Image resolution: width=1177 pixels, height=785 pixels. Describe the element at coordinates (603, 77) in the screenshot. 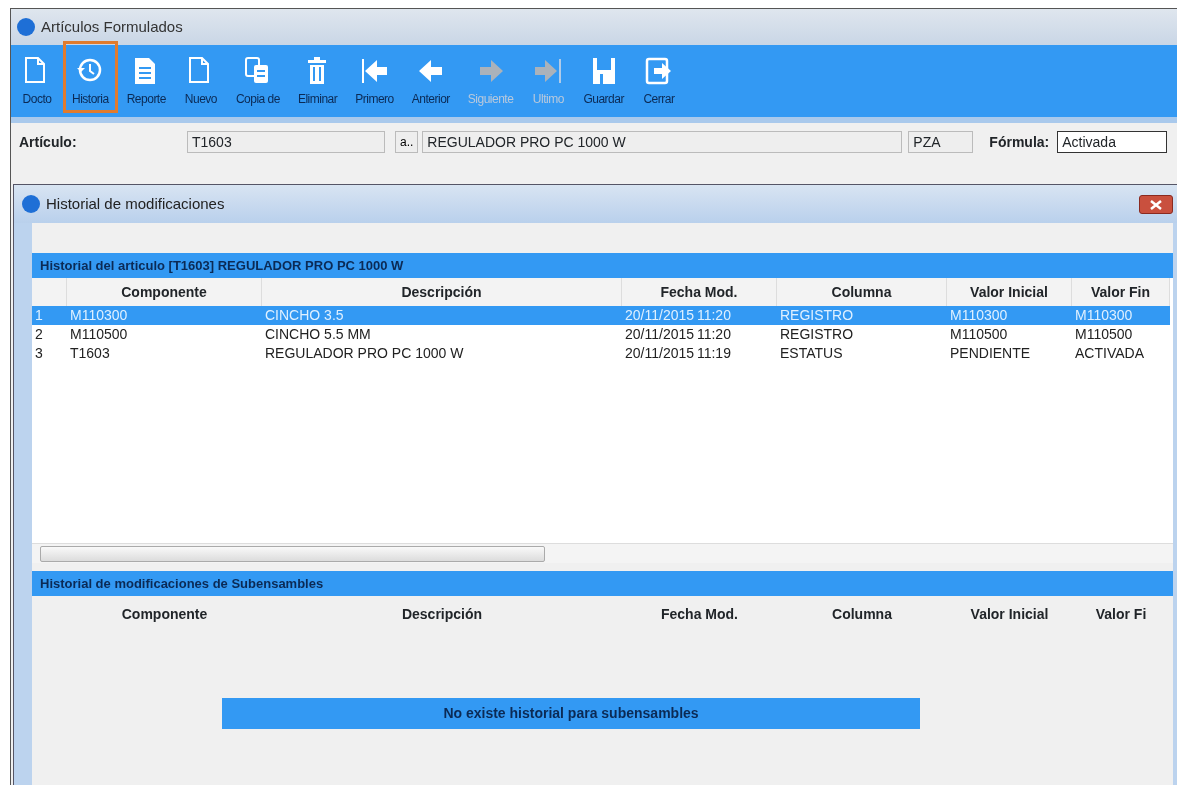

I see `toolbar-button: Guardar` at that location.